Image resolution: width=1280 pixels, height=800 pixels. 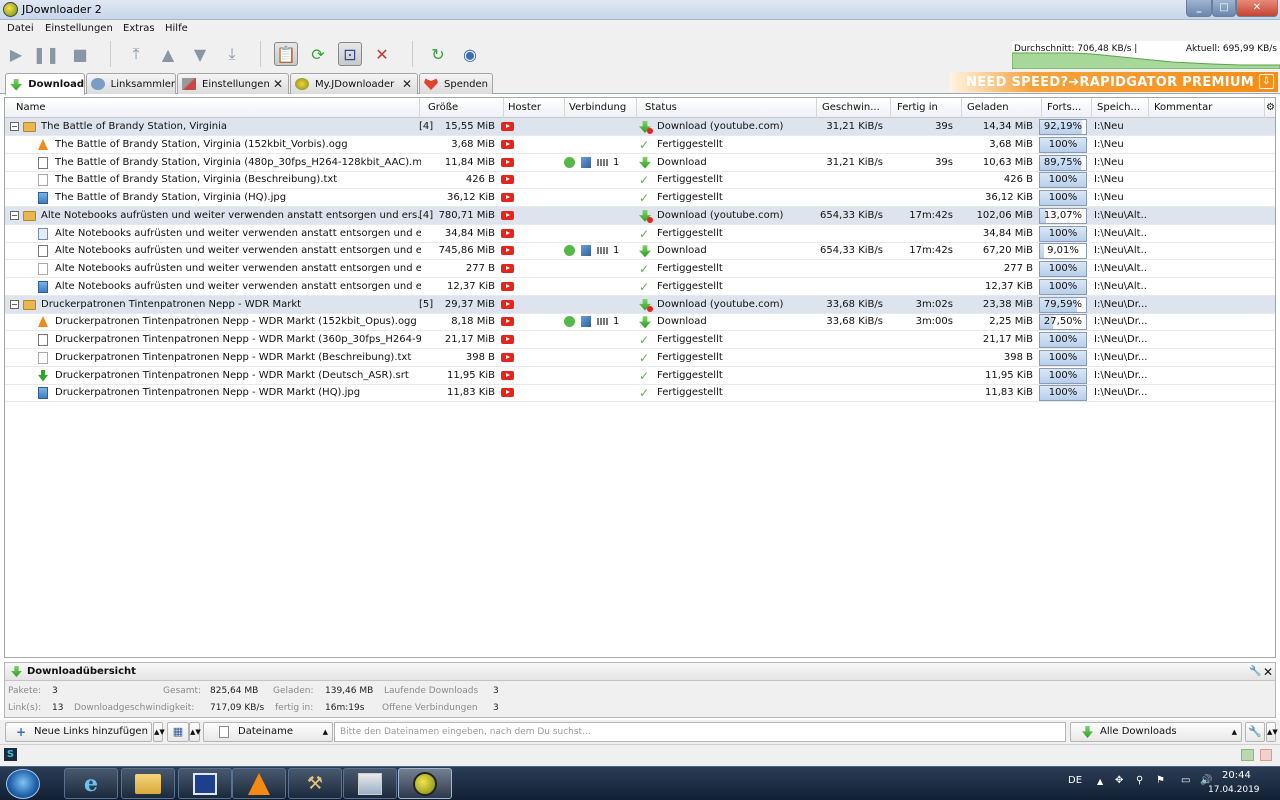 What do you see at coordinates (139, 28) in the screenshot?
I see `menu-extras: Extras` at bounding box center [139, 28].